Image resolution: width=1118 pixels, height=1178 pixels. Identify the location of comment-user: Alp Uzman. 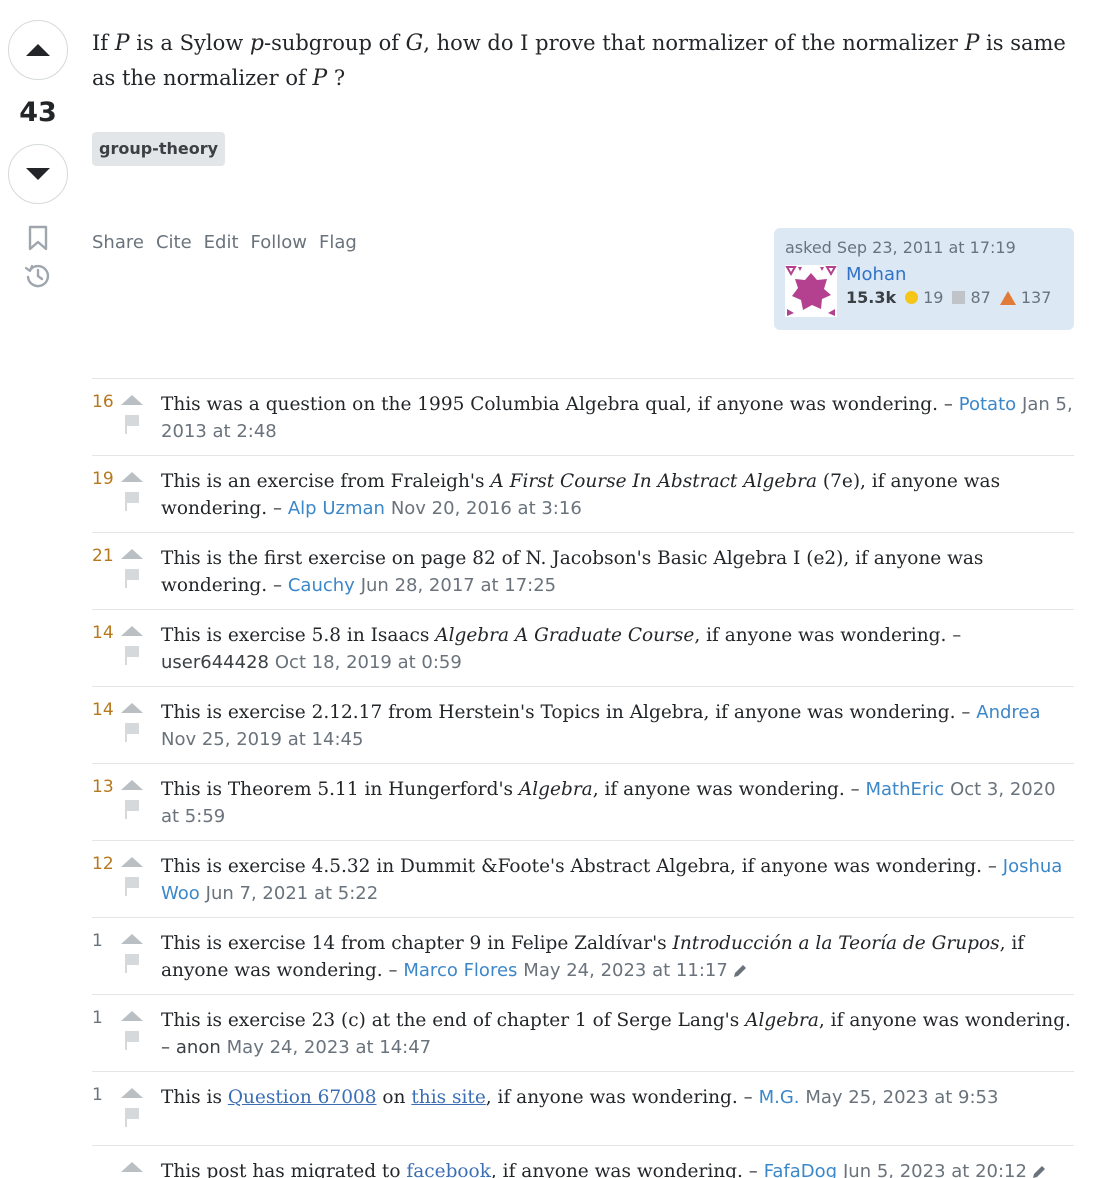
(336, 508).